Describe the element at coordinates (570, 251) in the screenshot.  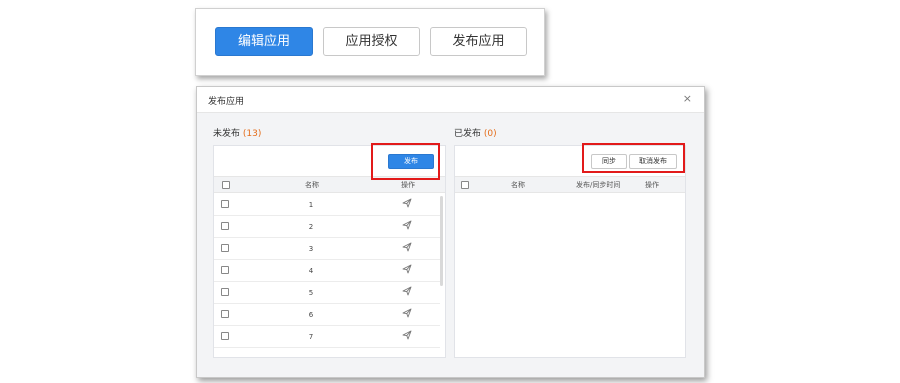
I see `published-panel: 同步 取消发布 名称 发布/同步时间 操作` at that location.